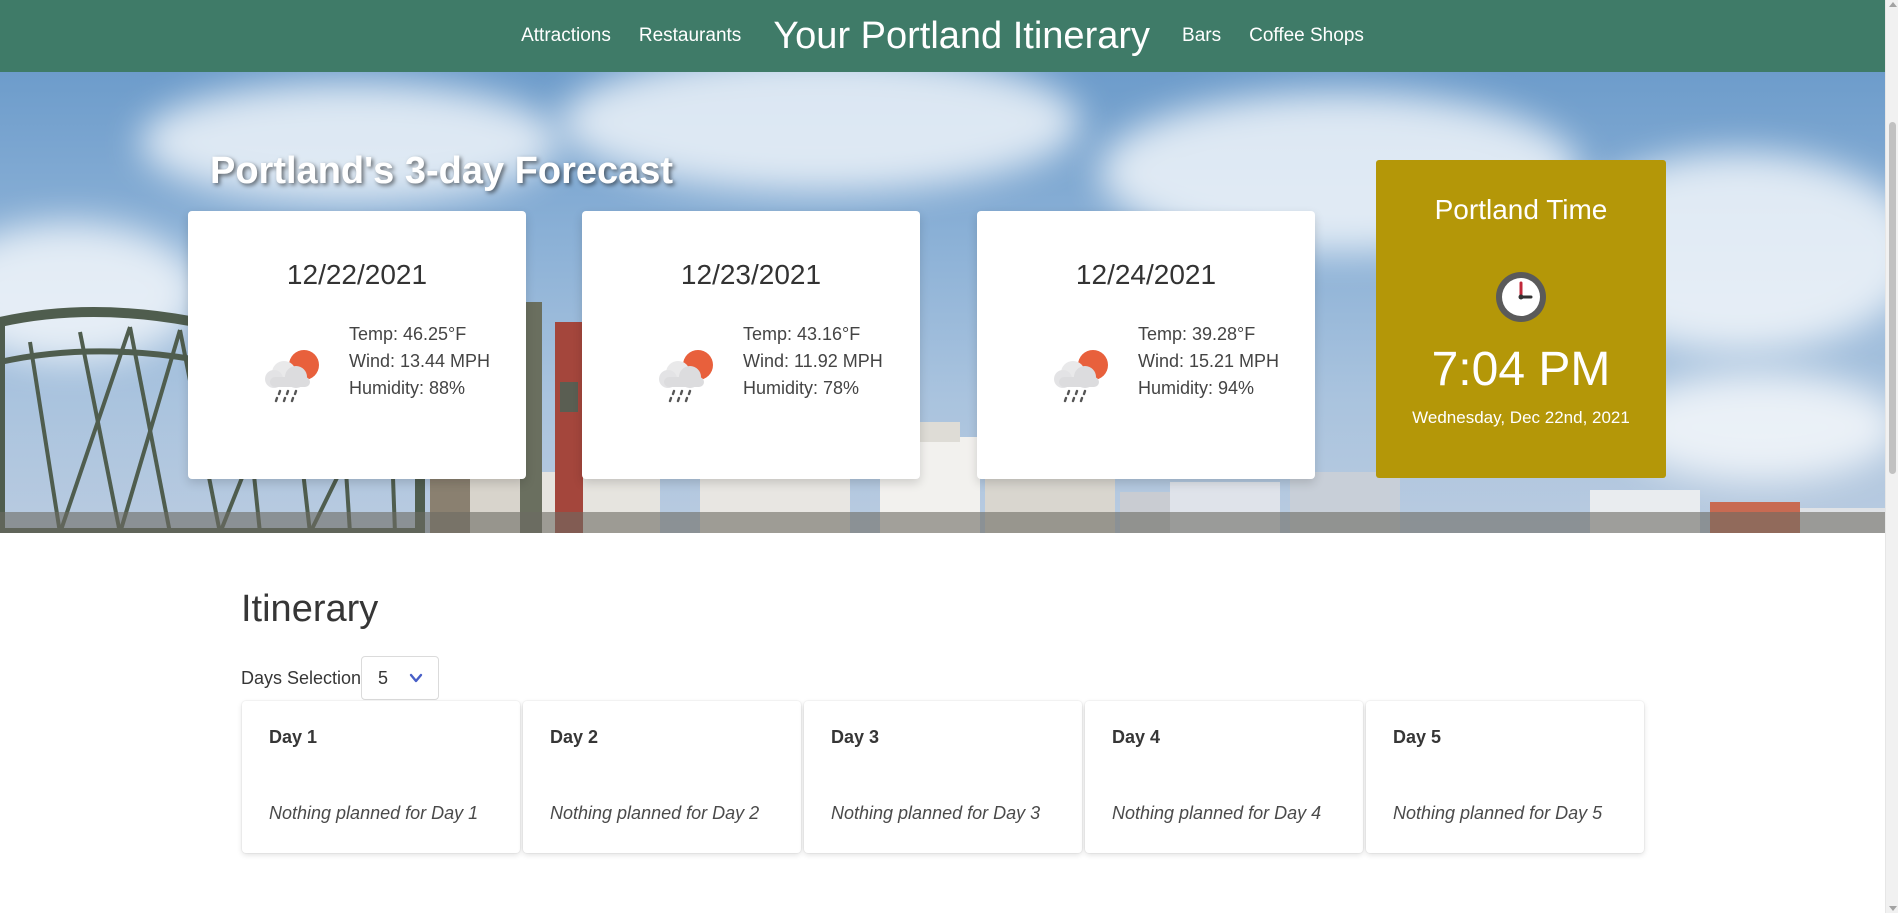 This screenshot has width=1898, height=913. What do you see at coordinates (400, 678) in the screenshot?
I see `days-selection-dropdown: 5` at bounding box center [400, 678].